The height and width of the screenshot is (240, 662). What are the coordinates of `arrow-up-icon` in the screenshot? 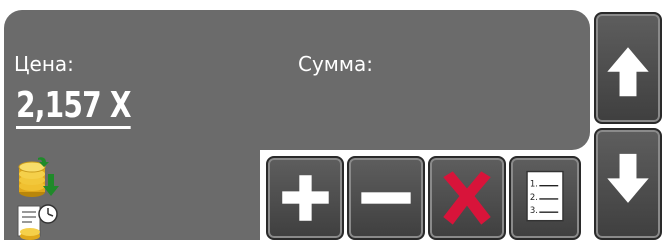 It's located at (628, 72).